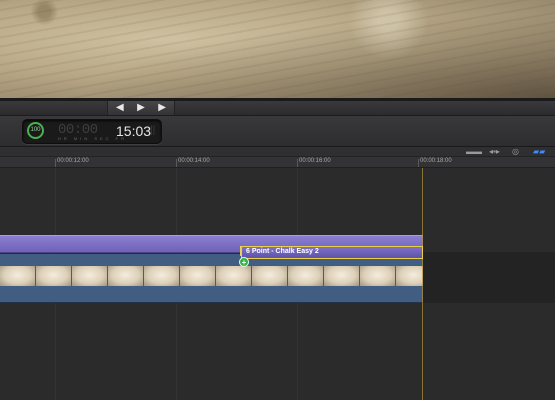 The height and width of the screenshot is (400, 555). I want to click on skip-forward-icon: ▶, so click(162, 108).